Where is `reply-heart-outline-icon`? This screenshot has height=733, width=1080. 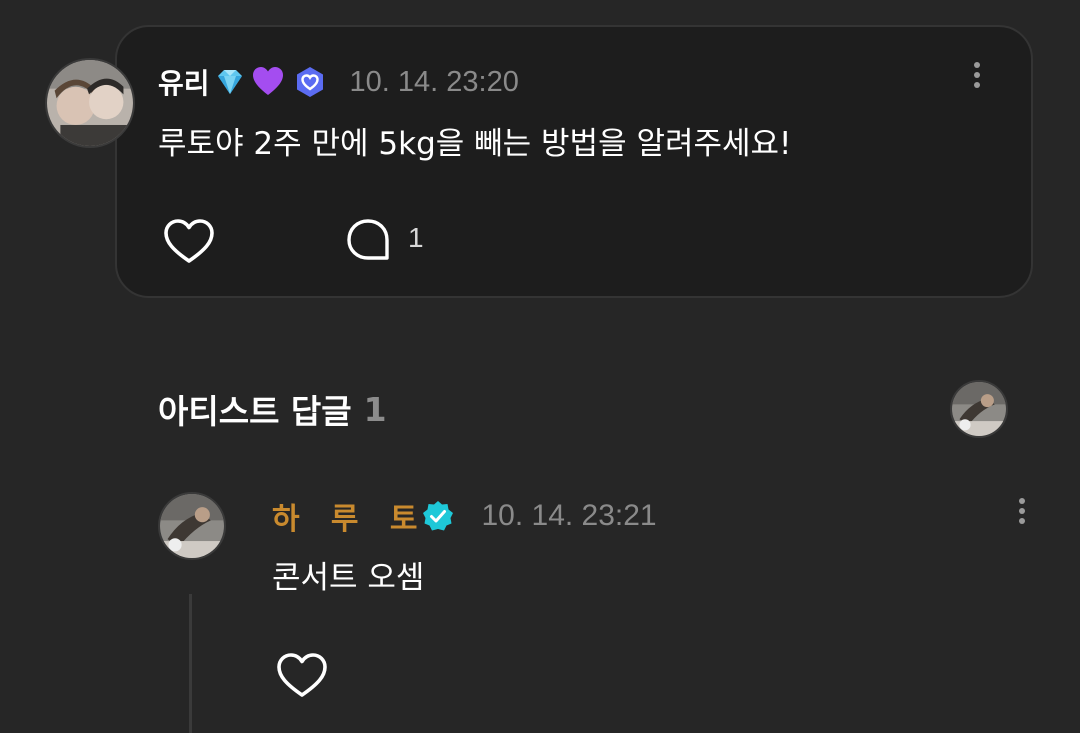
reply-heart-outline-icon is located at coordinates (302, 675).